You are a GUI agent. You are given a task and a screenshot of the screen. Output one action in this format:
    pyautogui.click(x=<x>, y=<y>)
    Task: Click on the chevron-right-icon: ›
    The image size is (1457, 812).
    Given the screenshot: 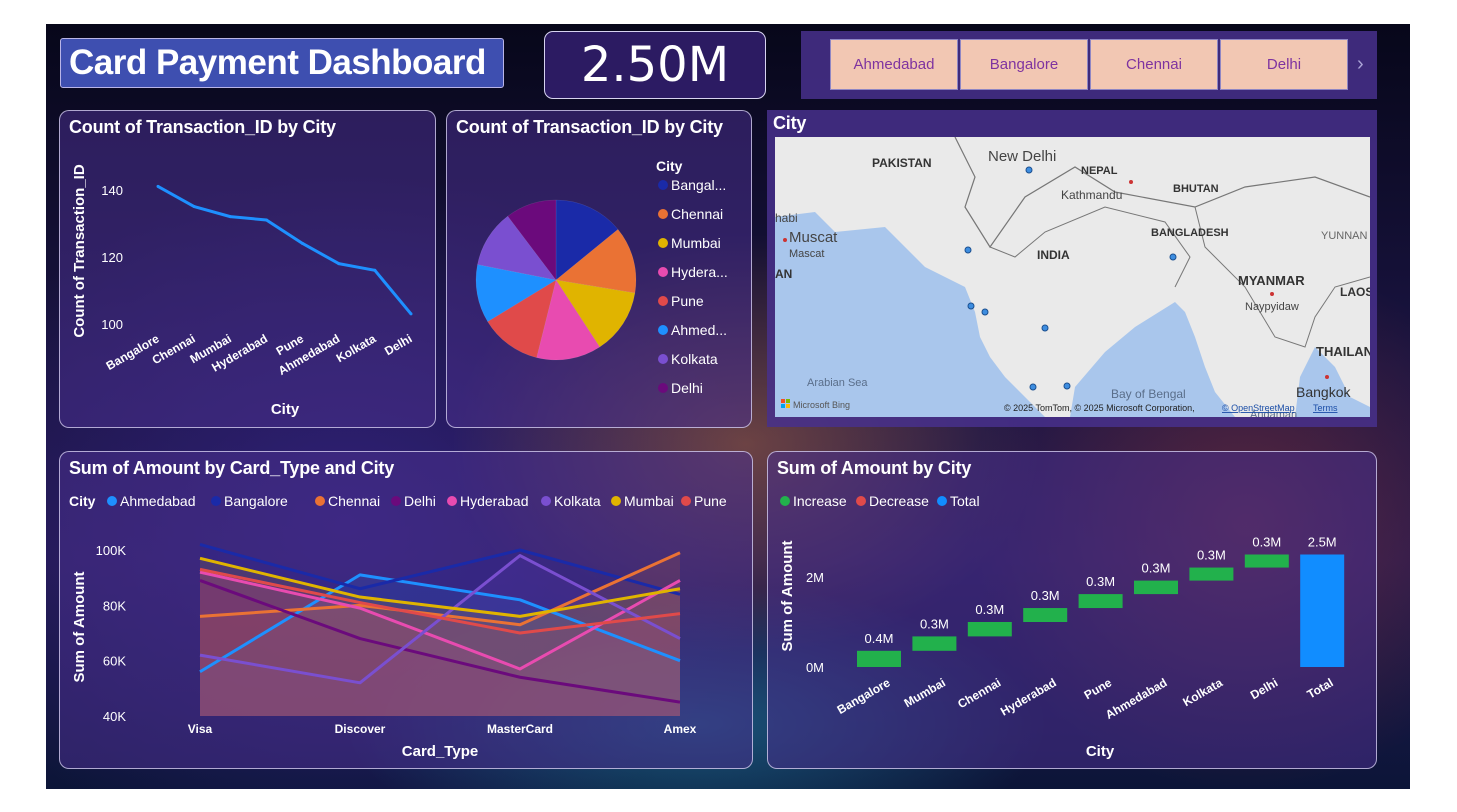 What is the action you would take?
    pyautogui.click(x=1360, y=64)
    